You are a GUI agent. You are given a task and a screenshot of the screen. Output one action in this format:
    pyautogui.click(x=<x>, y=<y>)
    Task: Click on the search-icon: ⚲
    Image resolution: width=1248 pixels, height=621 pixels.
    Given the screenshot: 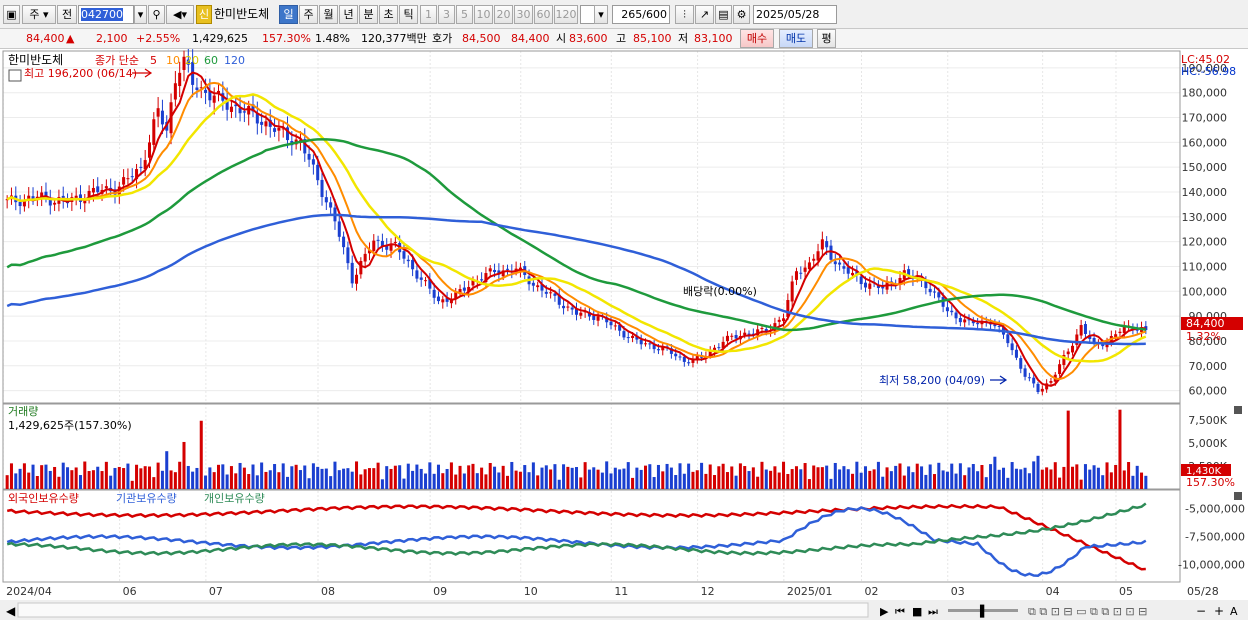 What is the action you would take?
    pyautogui.click(x=156, y=14)
    